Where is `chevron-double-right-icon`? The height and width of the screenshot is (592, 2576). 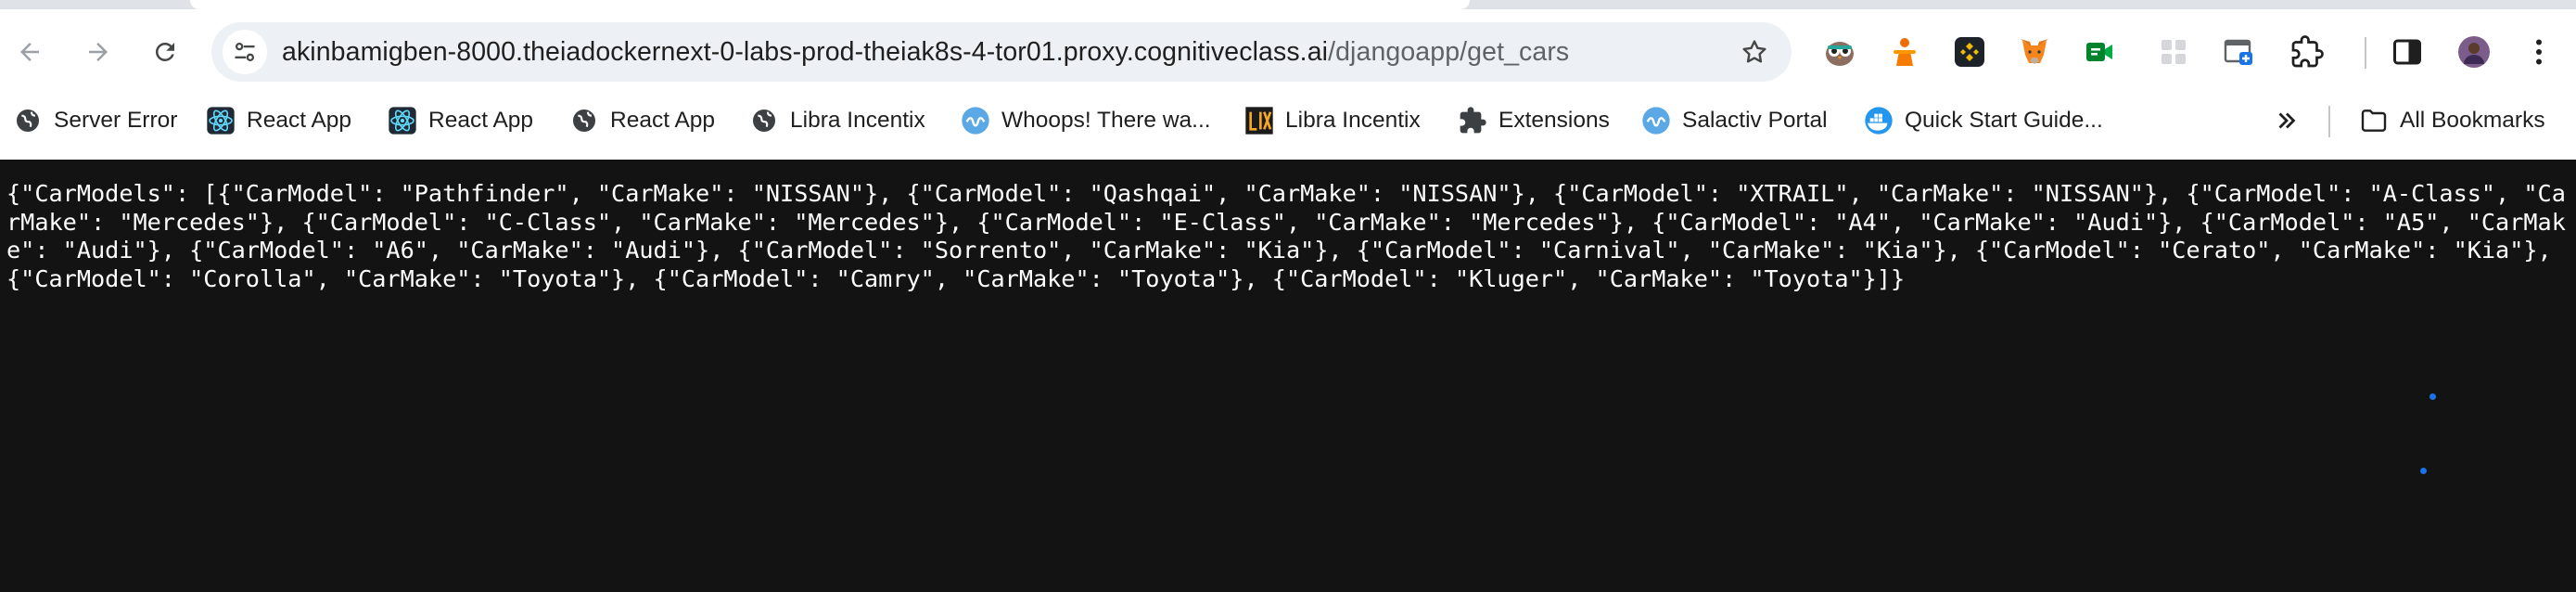
chevron-double-right-icon is located at coordinates (2287, 120).